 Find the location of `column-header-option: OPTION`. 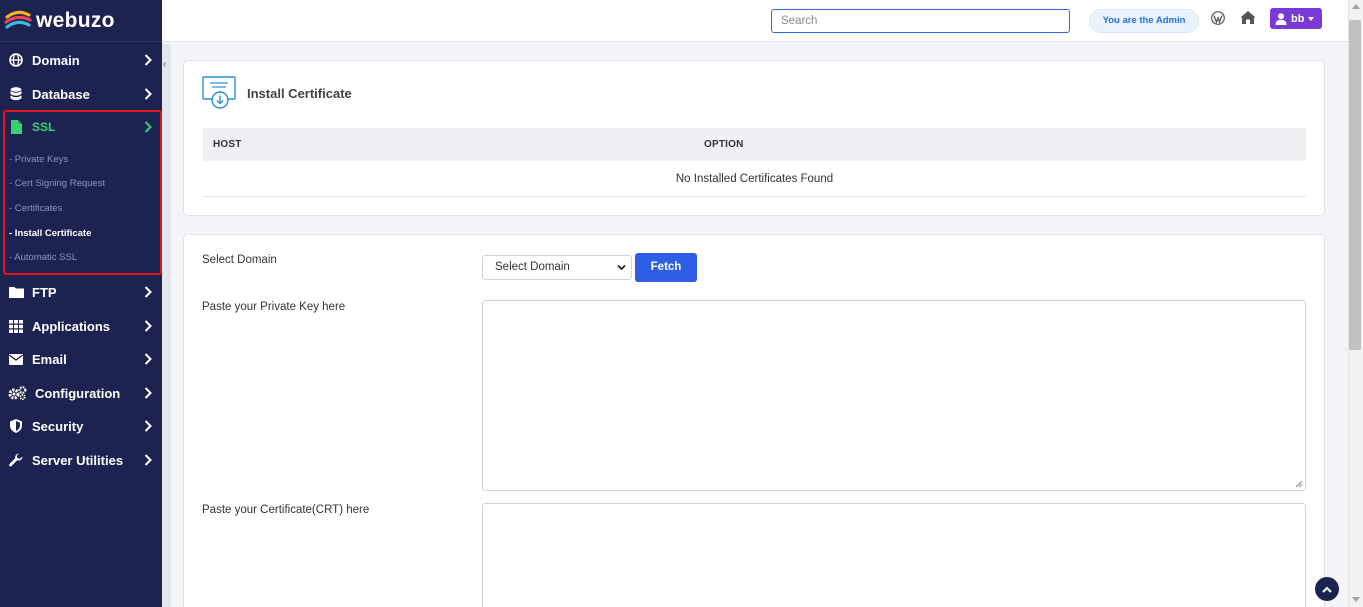

column-header-option: OPTION is located at coordinates (724, 144).